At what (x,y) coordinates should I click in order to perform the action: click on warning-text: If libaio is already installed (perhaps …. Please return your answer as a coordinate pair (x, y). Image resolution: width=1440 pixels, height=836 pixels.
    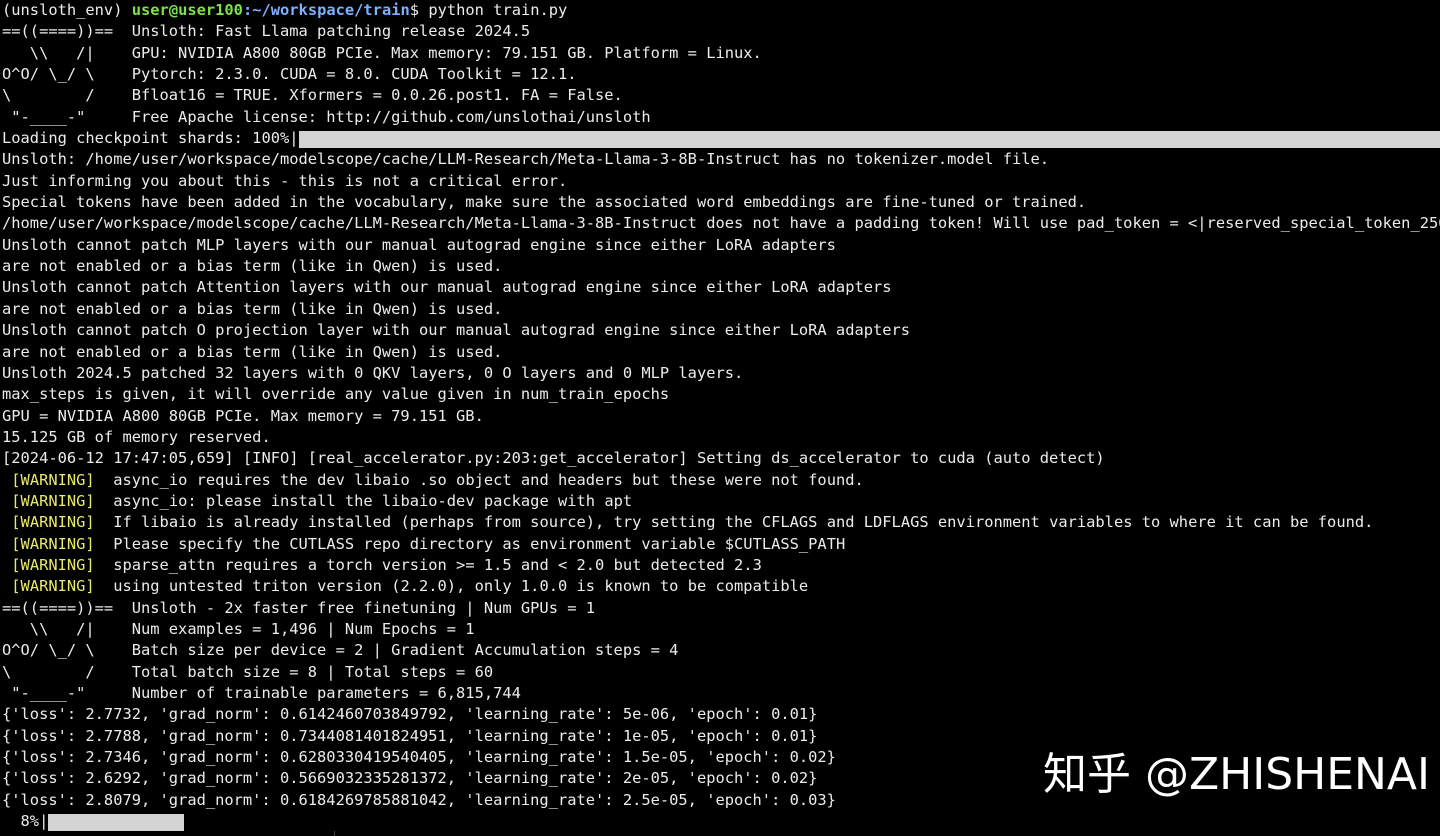
    Looking at the image, I should click on (734, 522).